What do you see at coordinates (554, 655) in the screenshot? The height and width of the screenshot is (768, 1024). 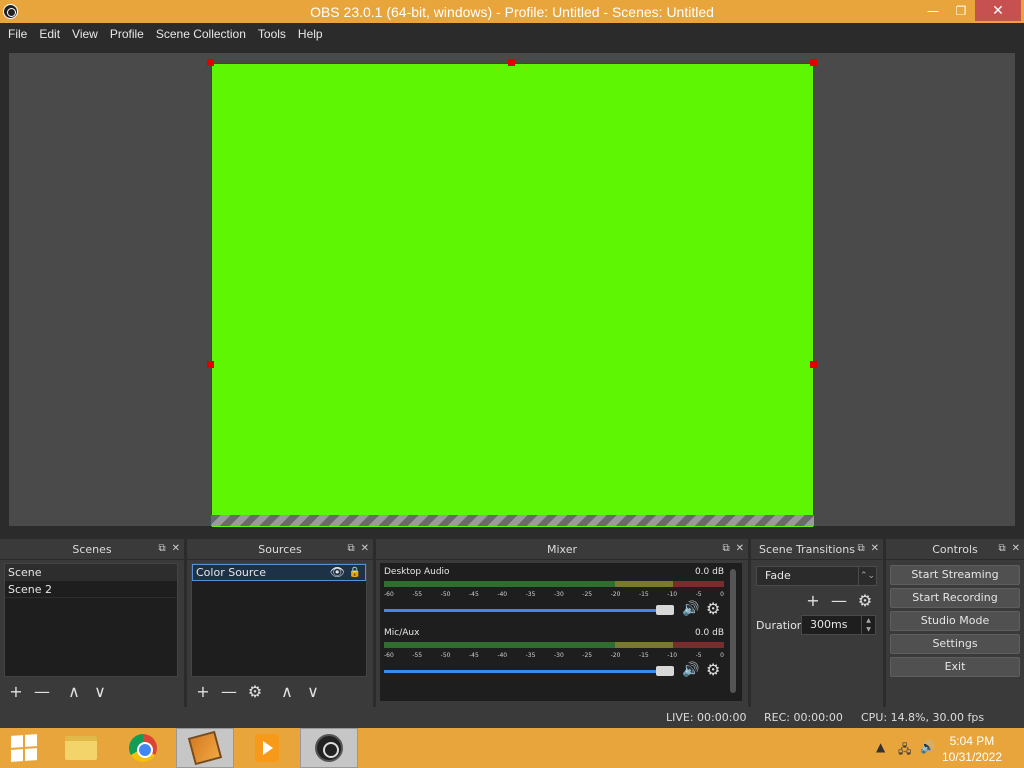 I see `meter-scale: -60 -55 -50 -45 -40 -35 -30 -25 -20 -15 -10 -5 0` at bounding box center [554, 655].